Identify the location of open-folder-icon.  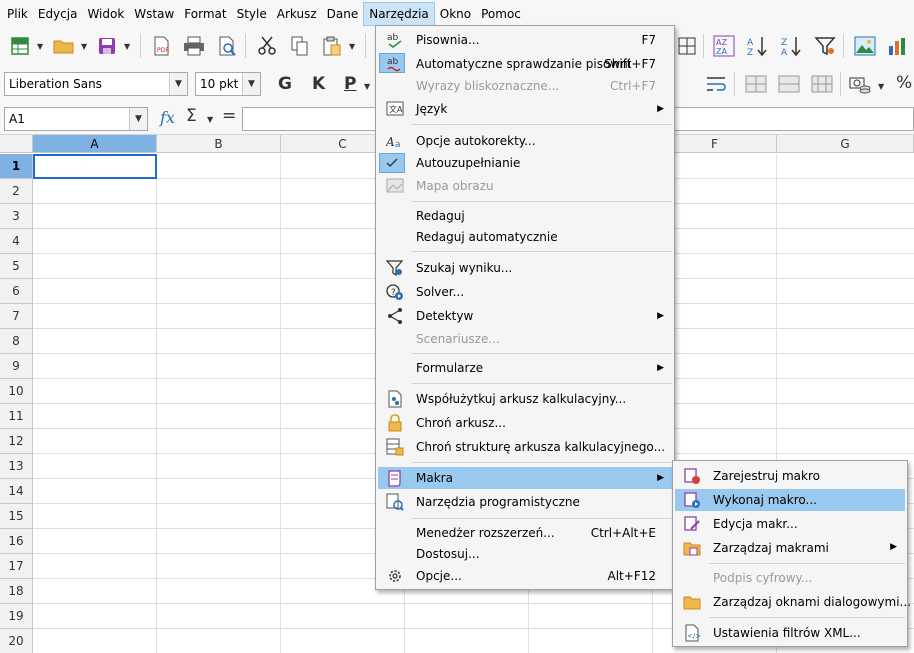
(64, 46).